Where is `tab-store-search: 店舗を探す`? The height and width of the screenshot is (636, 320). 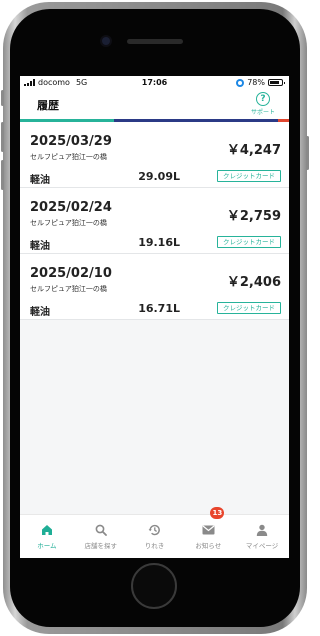 tab-store-search: 店舗を探す is located at coordinates (101, 536).